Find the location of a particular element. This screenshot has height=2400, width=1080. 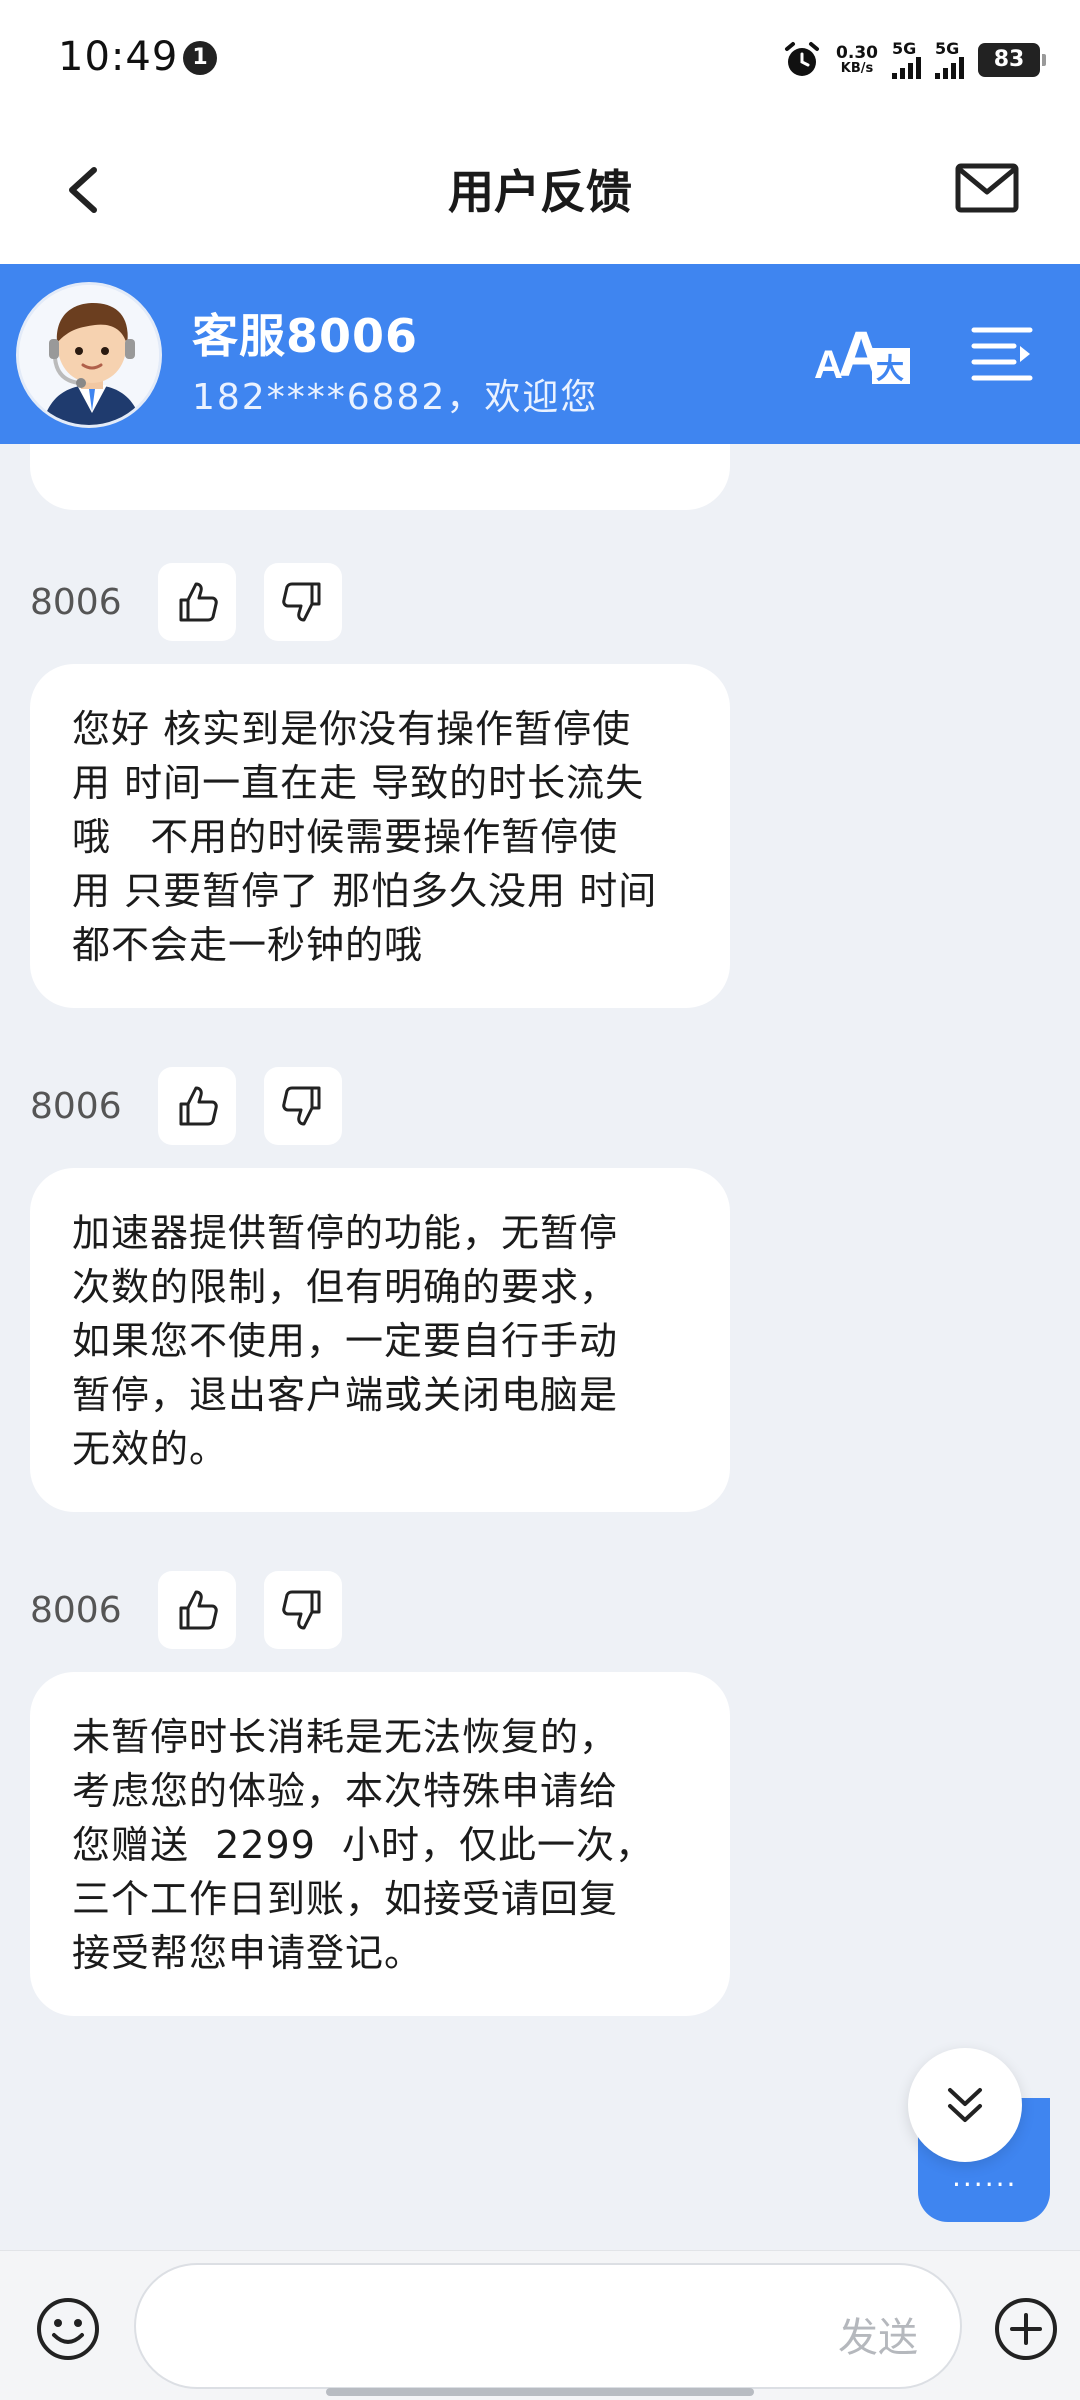

status-icons: 0.30 KB/s 5G 5G 83 is located at coordinates (914, 60).